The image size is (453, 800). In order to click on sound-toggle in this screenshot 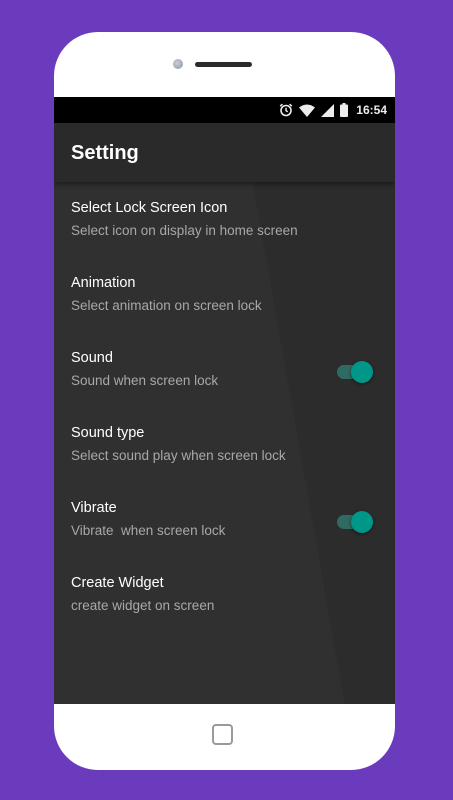, I will do `click(355, 372)`.